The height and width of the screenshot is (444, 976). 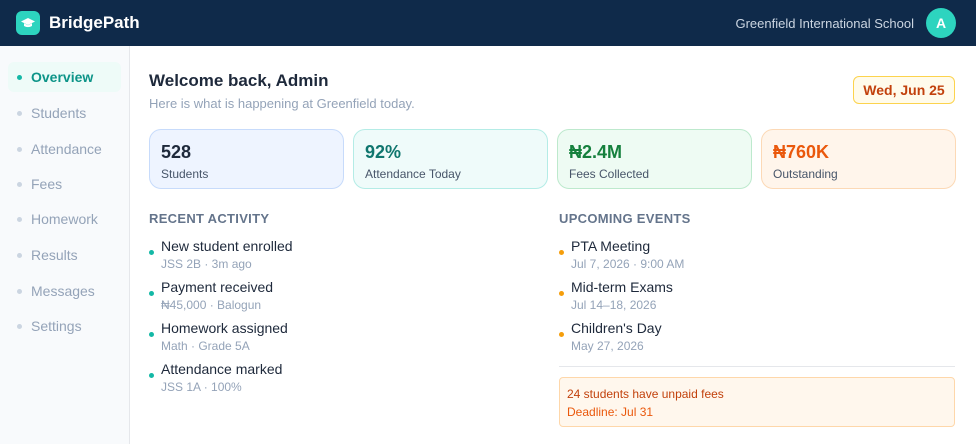 I want to click on sidebar-item-students: Students, so click(x=64, y=113).